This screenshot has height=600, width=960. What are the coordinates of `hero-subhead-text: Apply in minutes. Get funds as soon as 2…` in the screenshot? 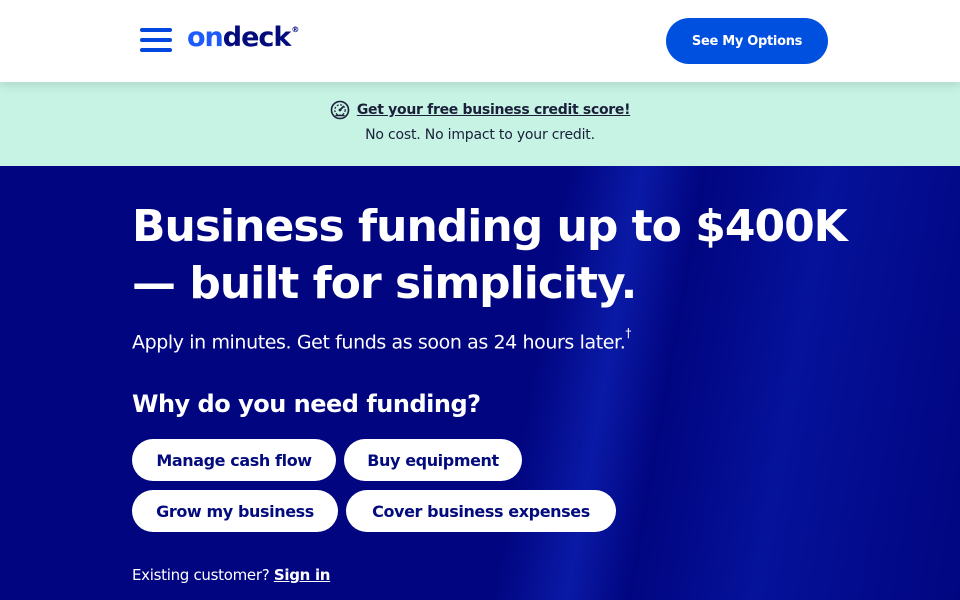 It's located at (379, 342).